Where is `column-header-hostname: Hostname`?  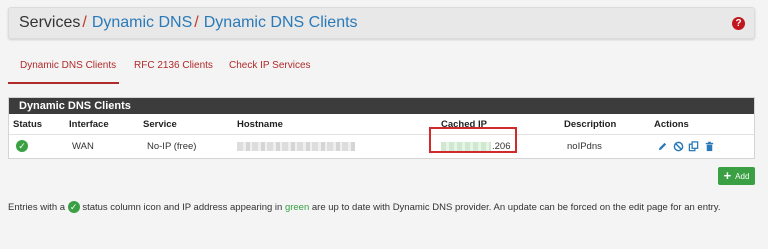 column-header-hostname: Hostname is located at coordinates (260, 124).